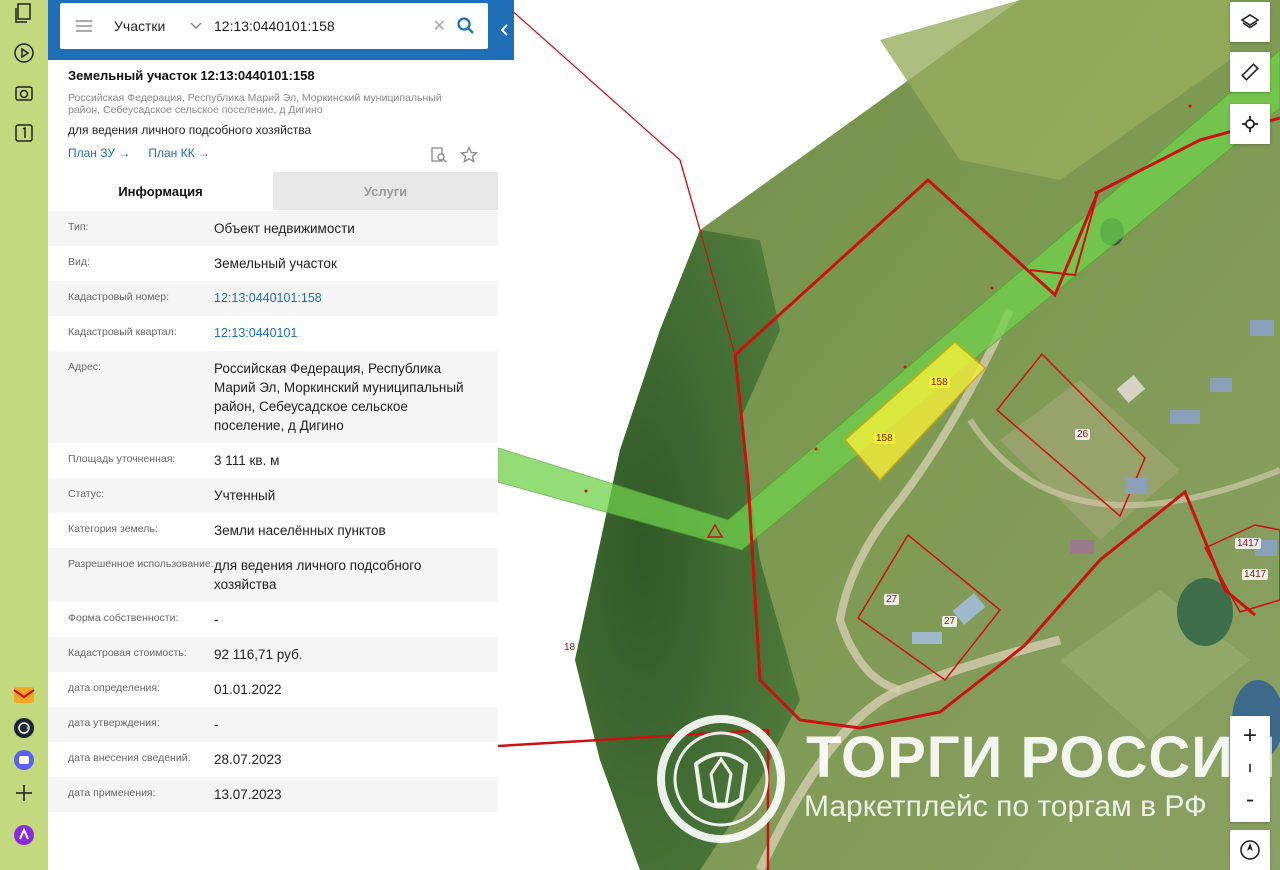 This screenshot has height=870, width=1280. Describe the element at coordinates (122, 332) in the screenshot. I see `property-label: Кадастровый квартал:` at that location.